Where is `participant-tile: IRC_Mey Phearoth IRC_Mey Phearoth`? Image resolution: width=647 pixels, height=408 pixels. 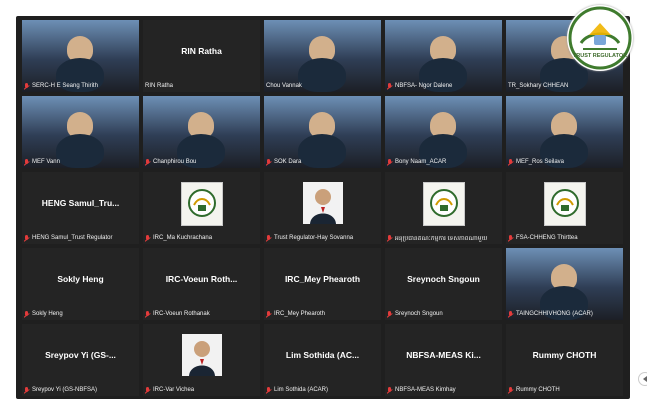 participant-tile: IRC_Mey Phearoth IRC_Mey Phearoth is located at coordinates (322, 284).